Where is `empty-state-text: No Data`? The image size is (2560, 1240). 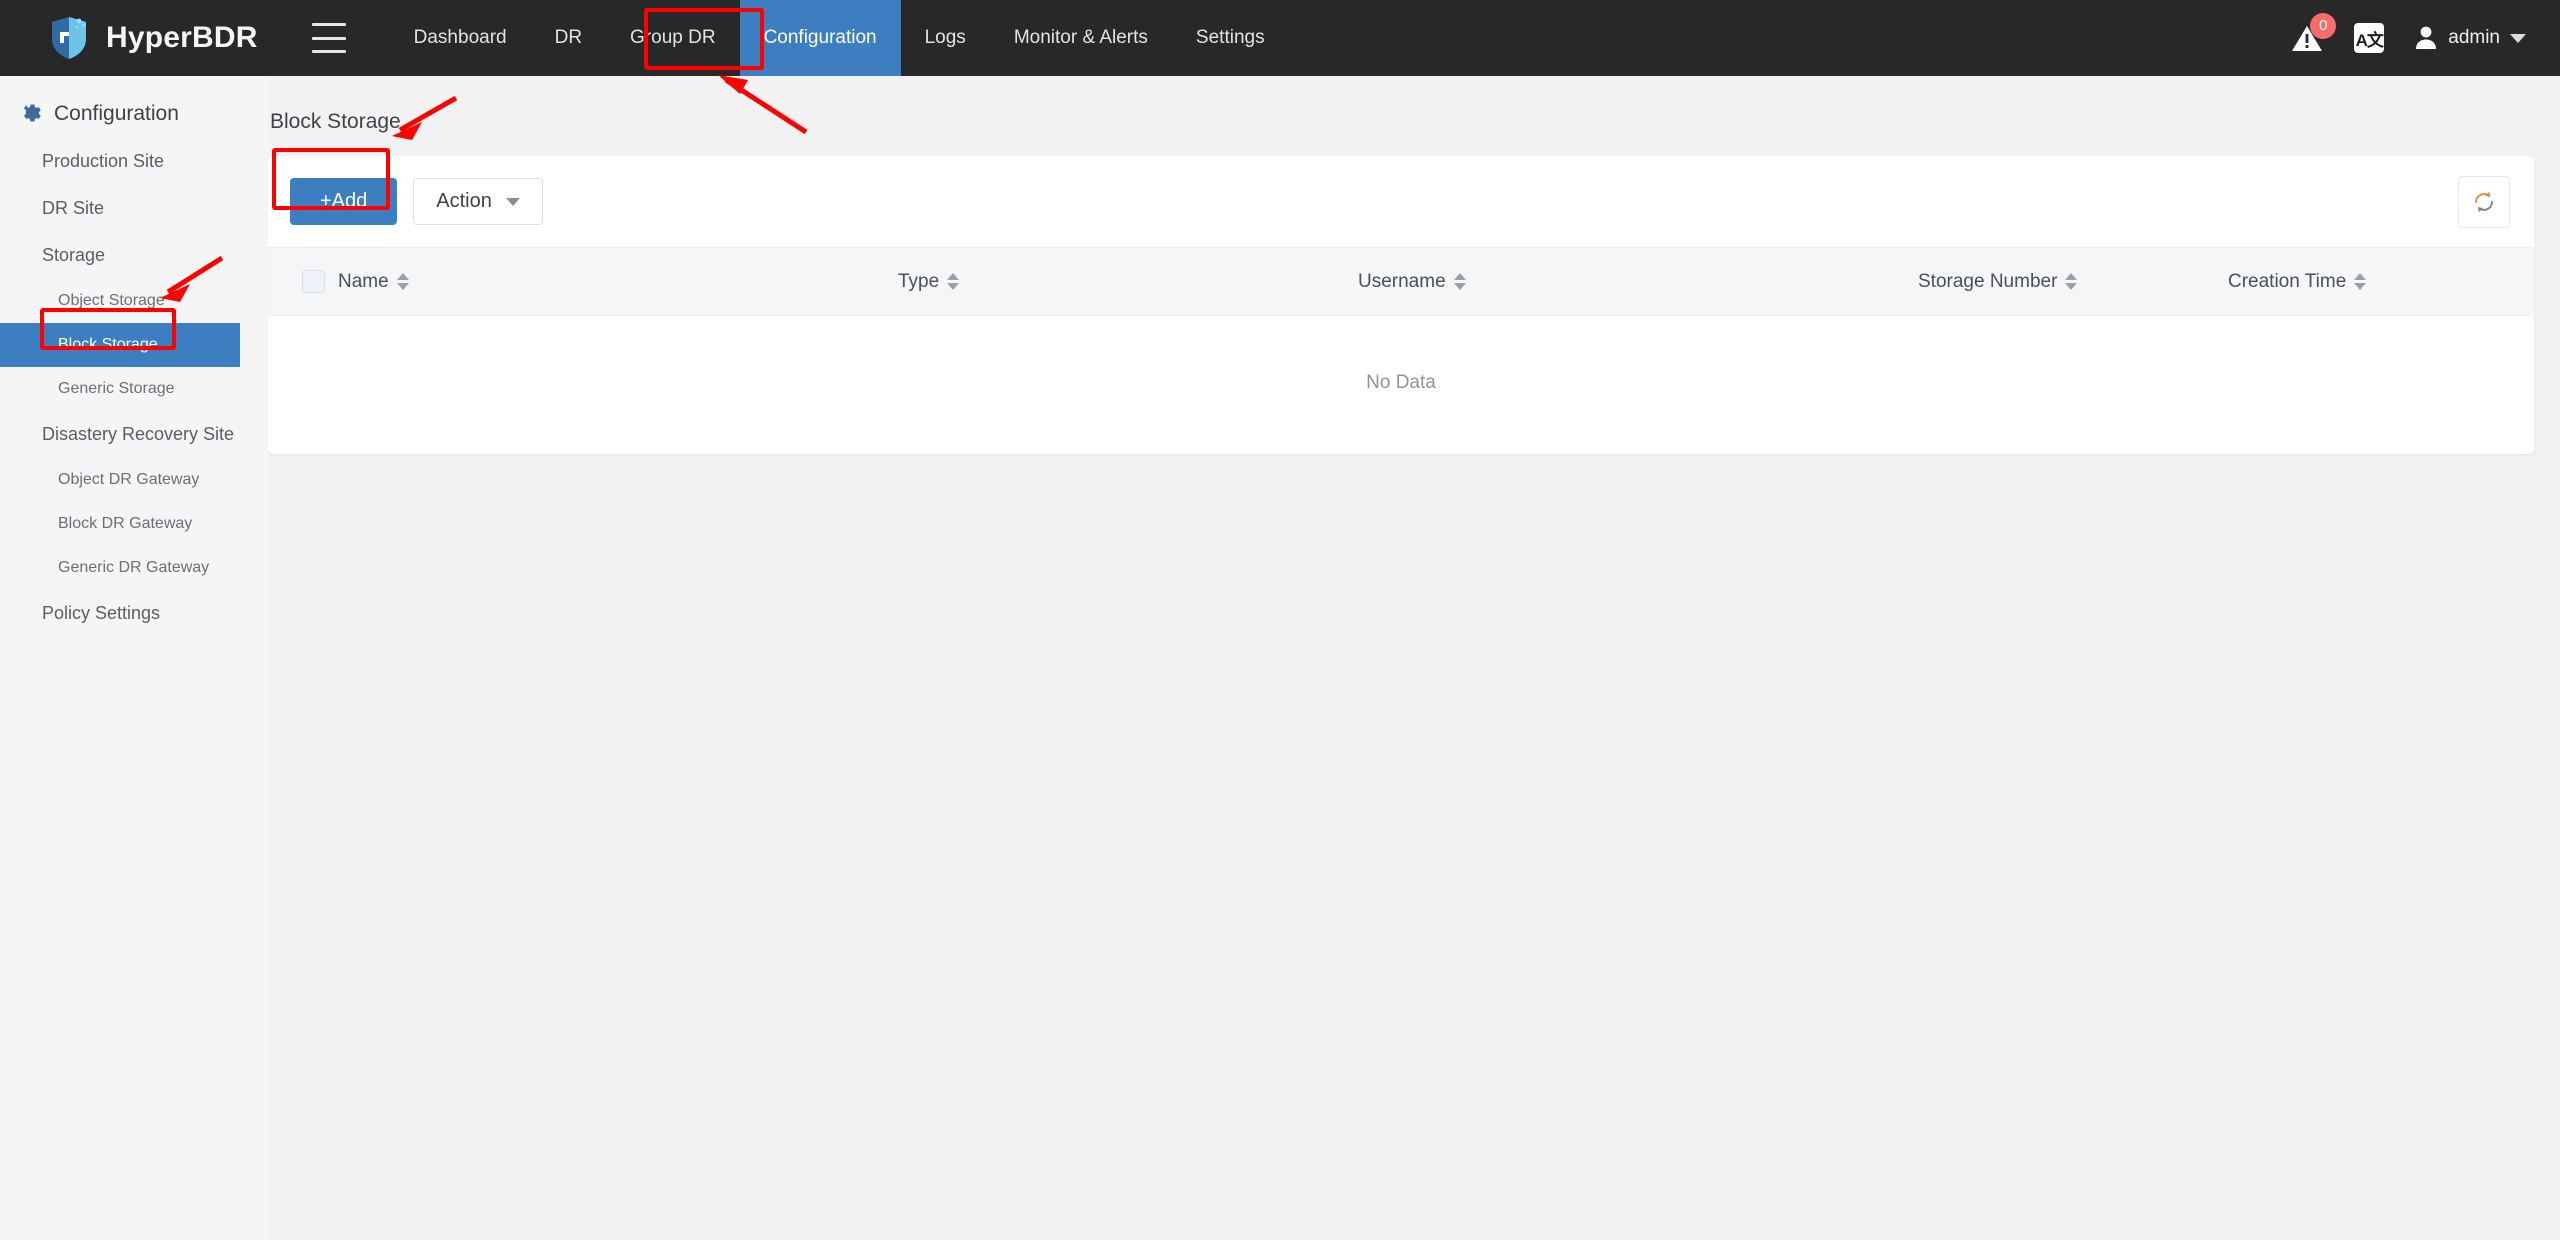 empty-state-text: No Data is located at coordinates (1401, 382).